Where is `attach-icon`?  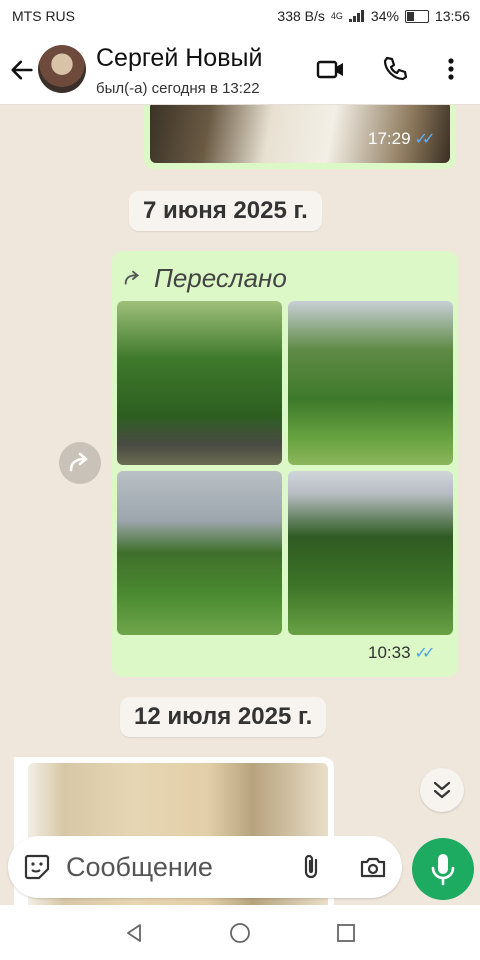
attach-icon is located at coordinates (311, 867).